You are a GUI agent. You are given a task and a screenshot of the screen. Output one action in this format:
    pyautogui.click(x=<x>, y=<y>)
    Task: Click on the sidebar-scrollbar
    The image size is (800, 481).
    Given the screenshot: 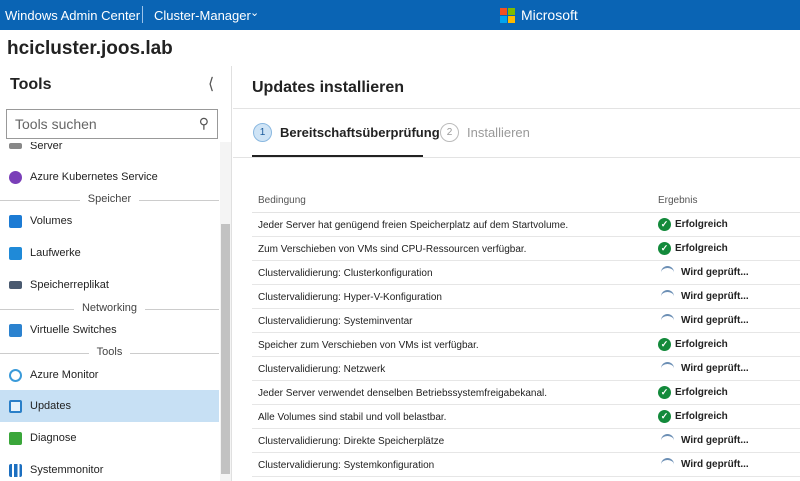 What is the action you would take?
    pyautogui.click(x=225, y=311)
    